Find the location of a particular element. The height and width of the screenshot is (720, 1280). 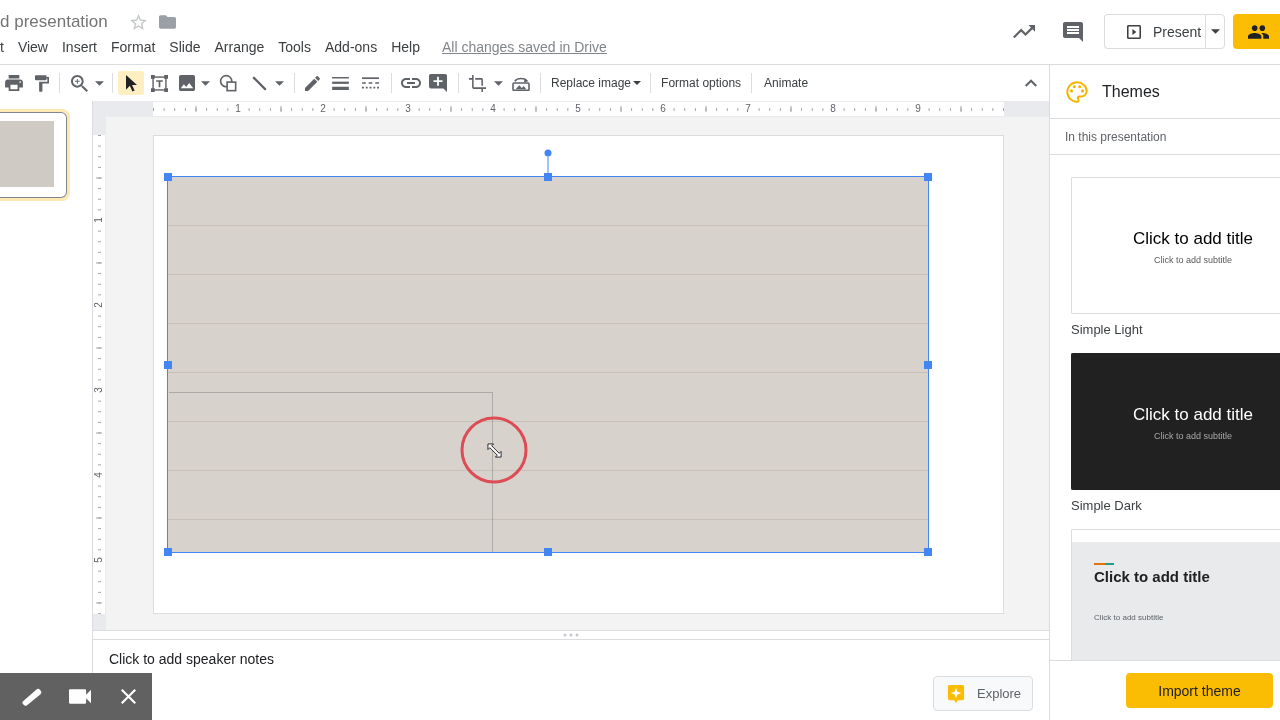

ruler-number: 8 is located at coordinates (833, 109).